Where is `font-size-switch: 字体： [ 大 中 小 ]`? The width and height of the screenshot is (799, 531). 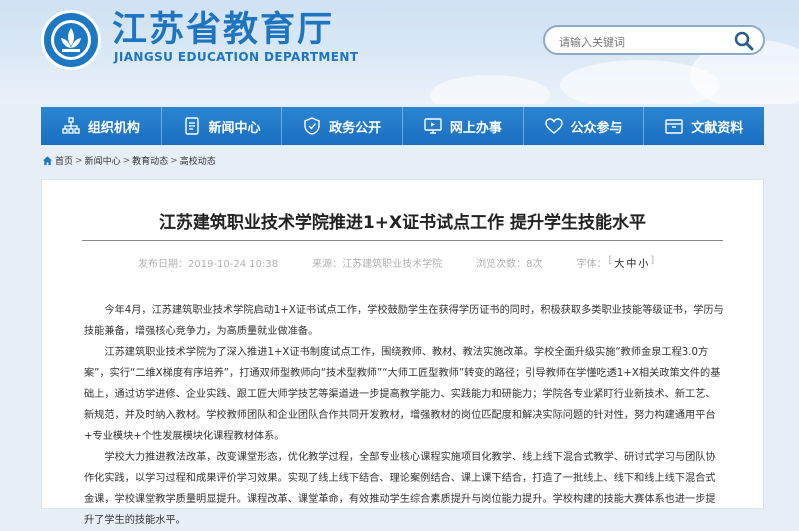 font-size-switch: 字体： [ 大 中 小 ] is located at coordinates (616, 262).